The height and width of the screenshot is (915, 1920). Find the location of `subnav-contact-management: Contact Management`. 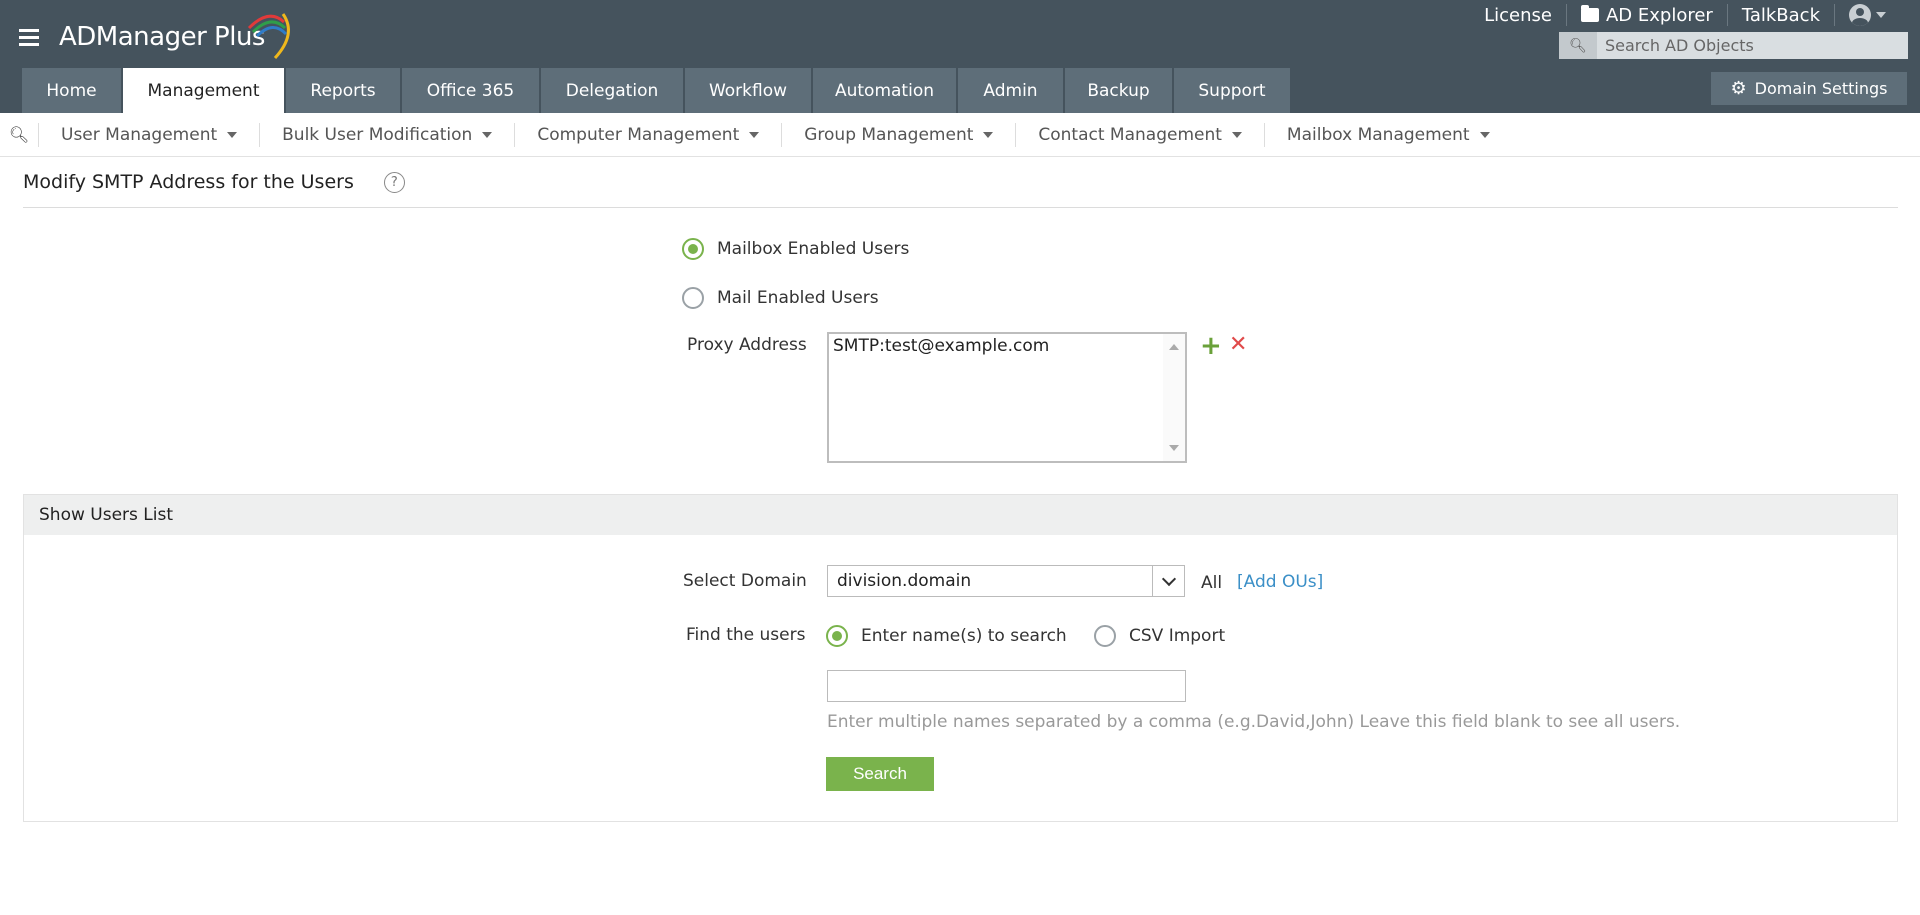

subnav-contact-management: Contact Management is located at coordinates (1140, 135).